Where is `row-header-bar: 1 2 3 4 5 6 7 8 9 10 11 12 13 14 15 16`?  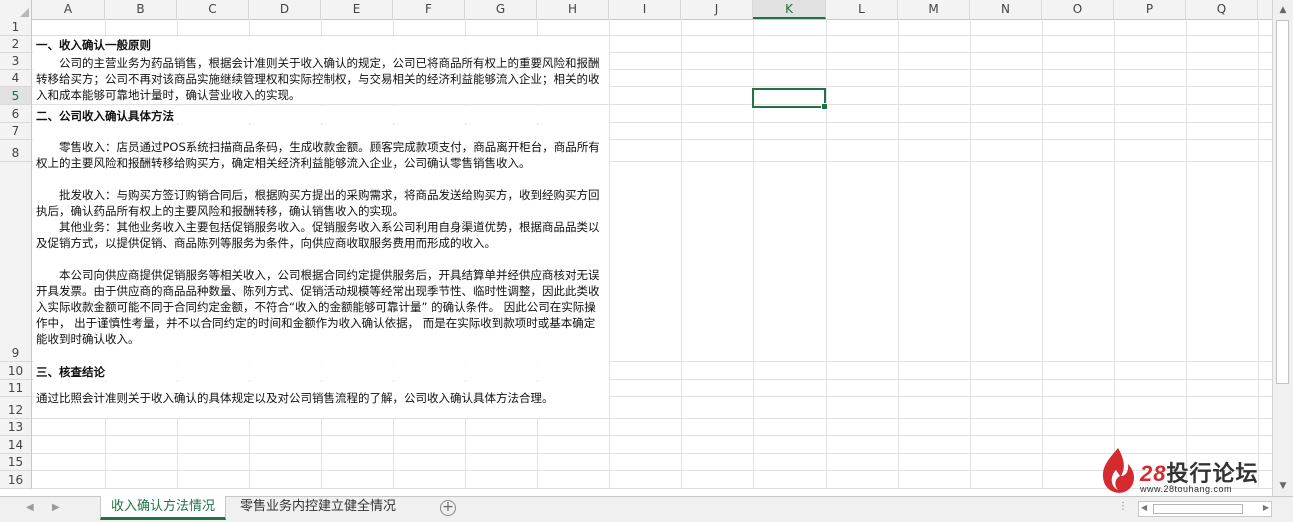
row-header-bar: 1 2 3 4 5 6 7 8 9 10 11 12 13 14 15 16 is located at coordinates (16, 254).